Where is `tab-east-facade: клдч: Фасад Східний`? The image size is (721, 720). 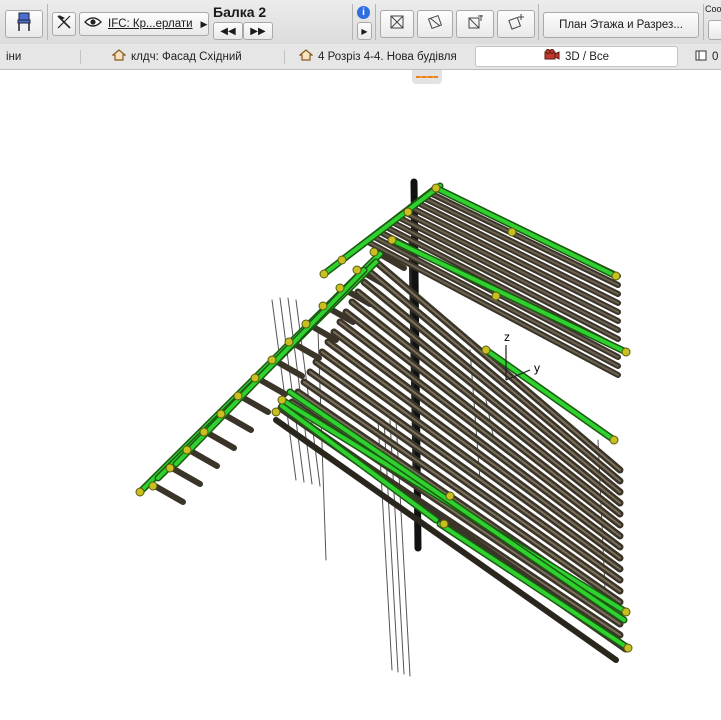 tab-east-facade: клдч: Фасад Східний is located at coordinates (191, 56).